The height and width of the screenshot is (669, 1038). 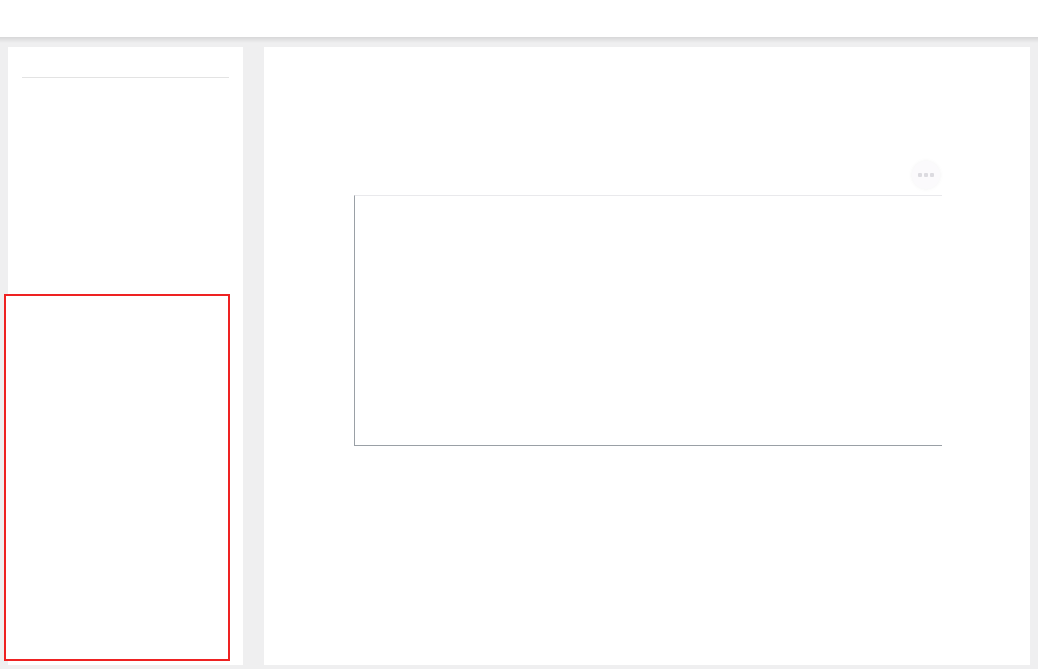 What do you see at coordinates (125, 77) in the screenshot?
I see `sidebar-divider` at bounding box center [125, 77].